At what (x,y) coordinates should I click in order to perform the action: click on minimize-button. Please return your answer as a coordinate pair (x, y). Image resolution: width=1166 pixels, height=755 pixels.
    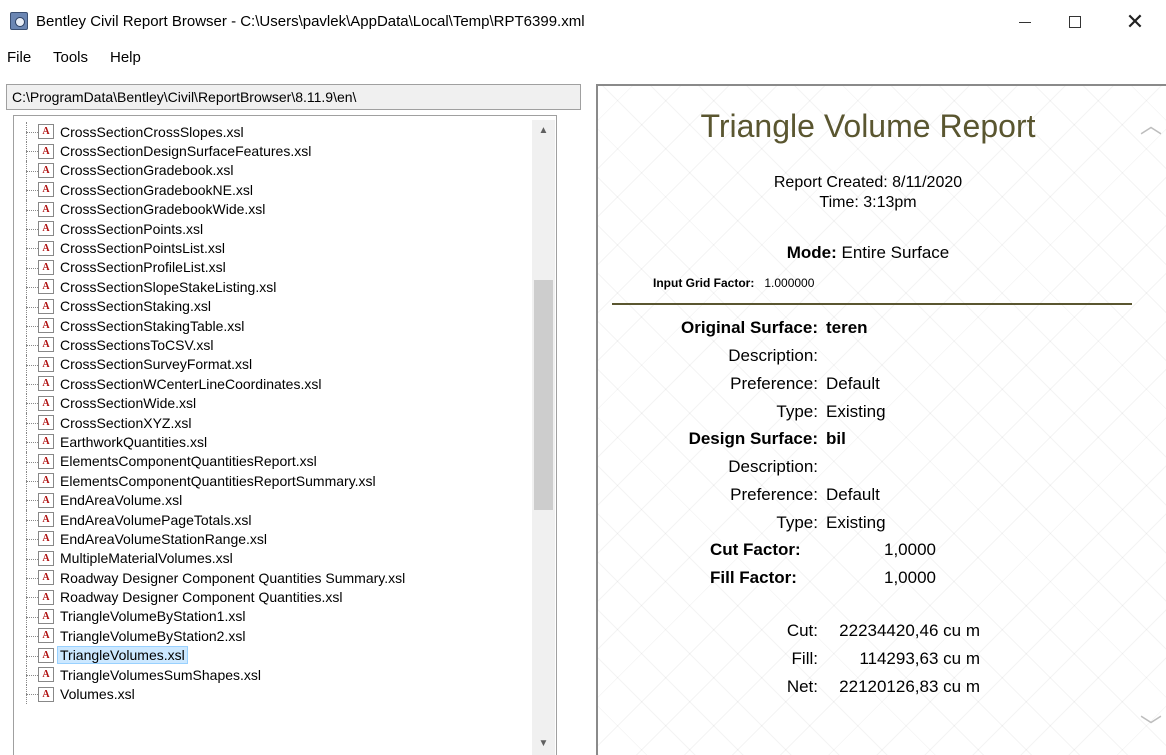
    Looking at the image, I should click on (1025, 22).